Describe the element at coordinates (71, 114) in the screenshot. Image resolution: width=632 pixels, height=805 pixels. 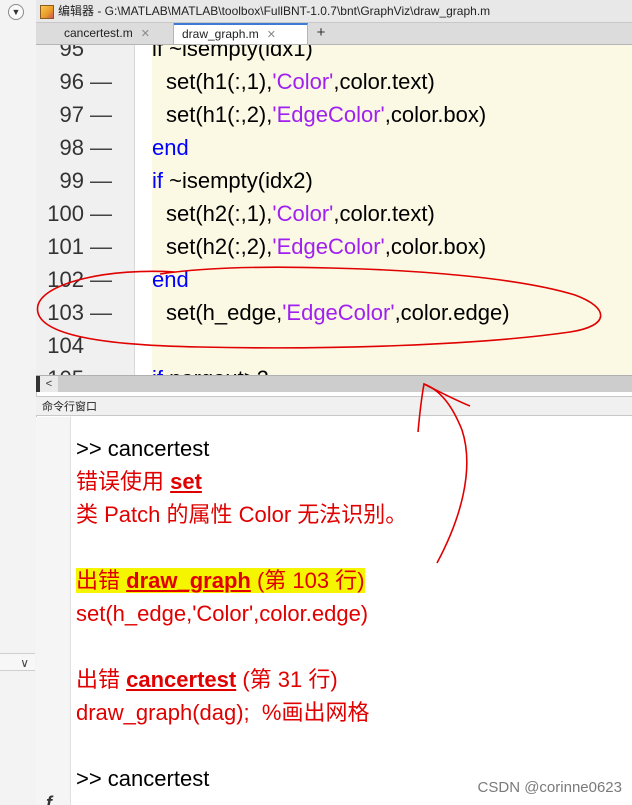
I see `line-number: 97` at that location.